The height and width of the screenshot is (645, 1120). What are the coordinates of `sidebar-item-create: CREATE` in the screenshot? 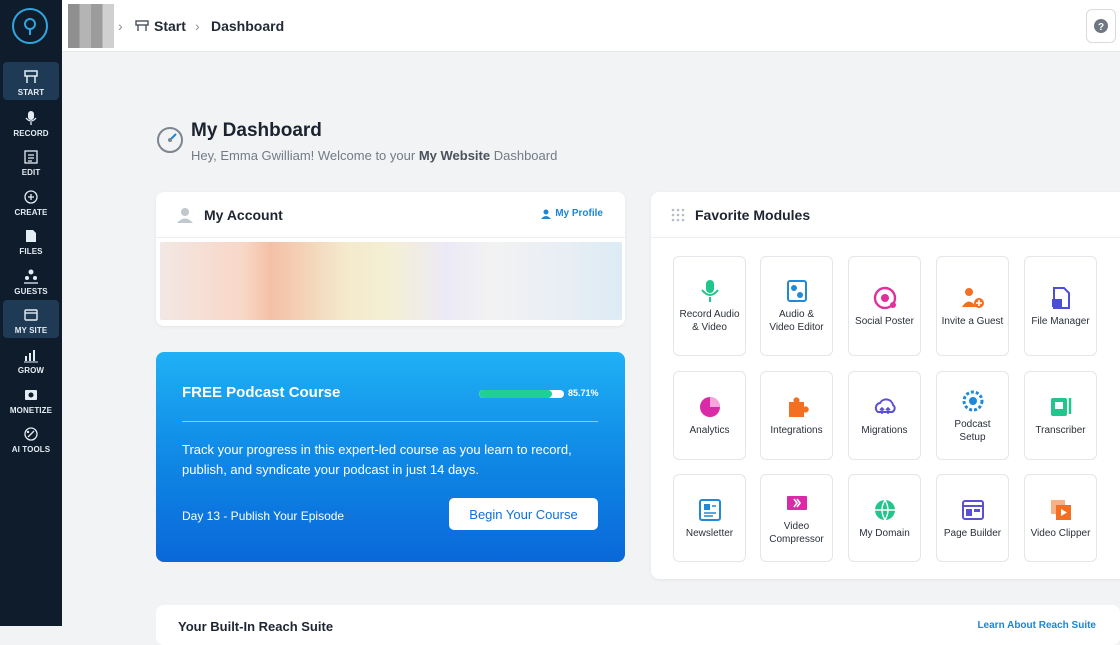 It's located at (31, 201).